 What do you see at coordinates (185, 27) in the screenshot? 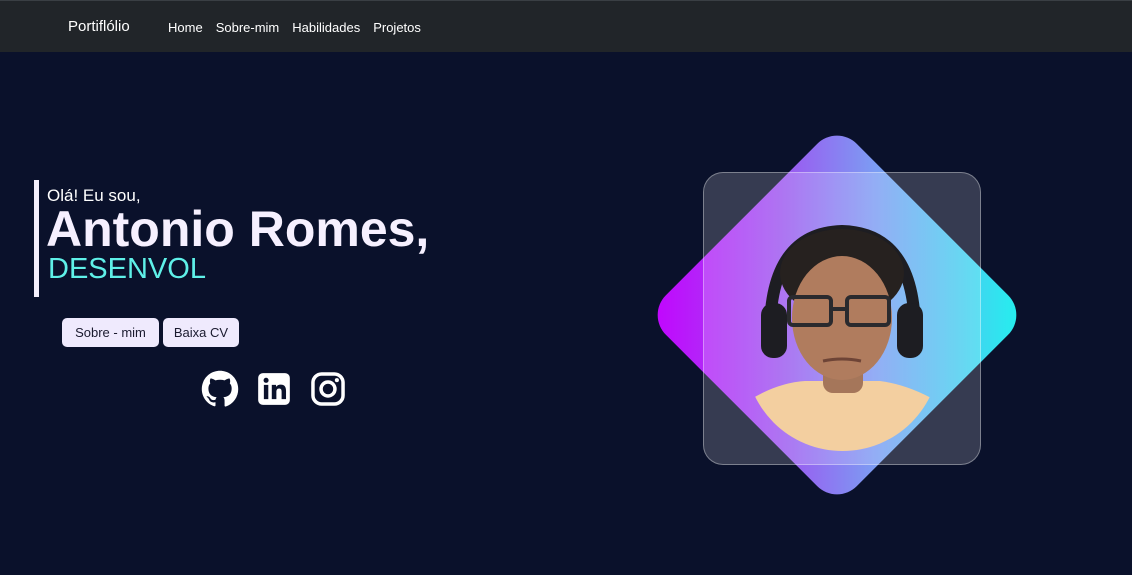
I see `nav-link-home: Home` at bounding box center [185, 27].